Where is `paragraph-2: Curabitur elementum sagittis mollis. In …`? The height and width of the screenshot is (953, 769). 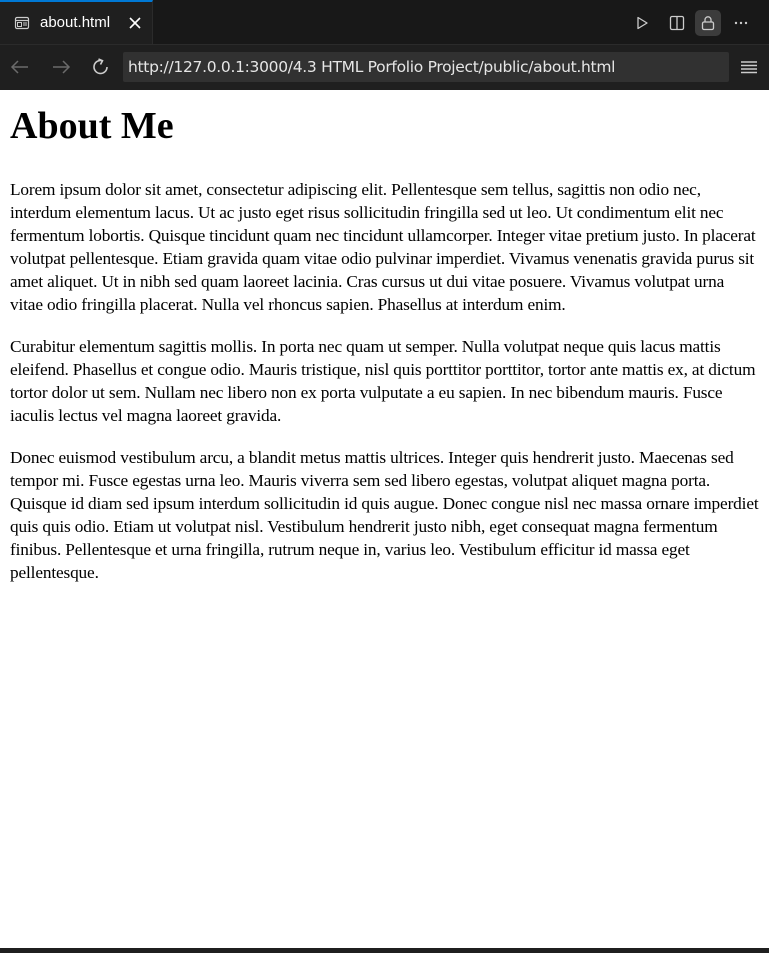
paragraph-2: Curabitur elementum sagittis mollis. In … is located at coordinates (383, 381).